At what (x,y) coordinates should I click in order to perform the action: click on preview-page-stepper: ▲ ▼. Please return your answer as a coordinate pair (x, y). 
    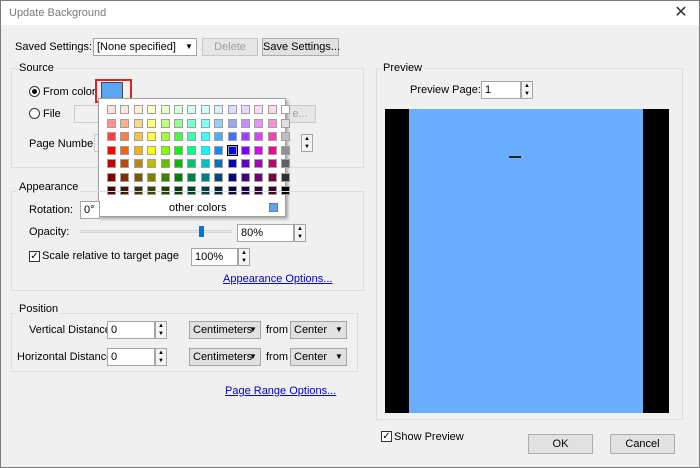
    Looking at the image, I should click on (527, 90).